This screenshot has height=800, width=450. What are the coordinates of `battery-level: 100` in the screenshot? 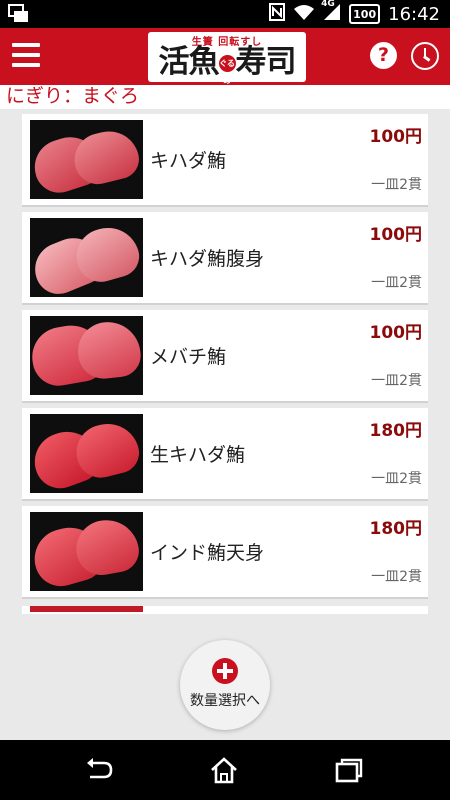 It's located at (365, 14).